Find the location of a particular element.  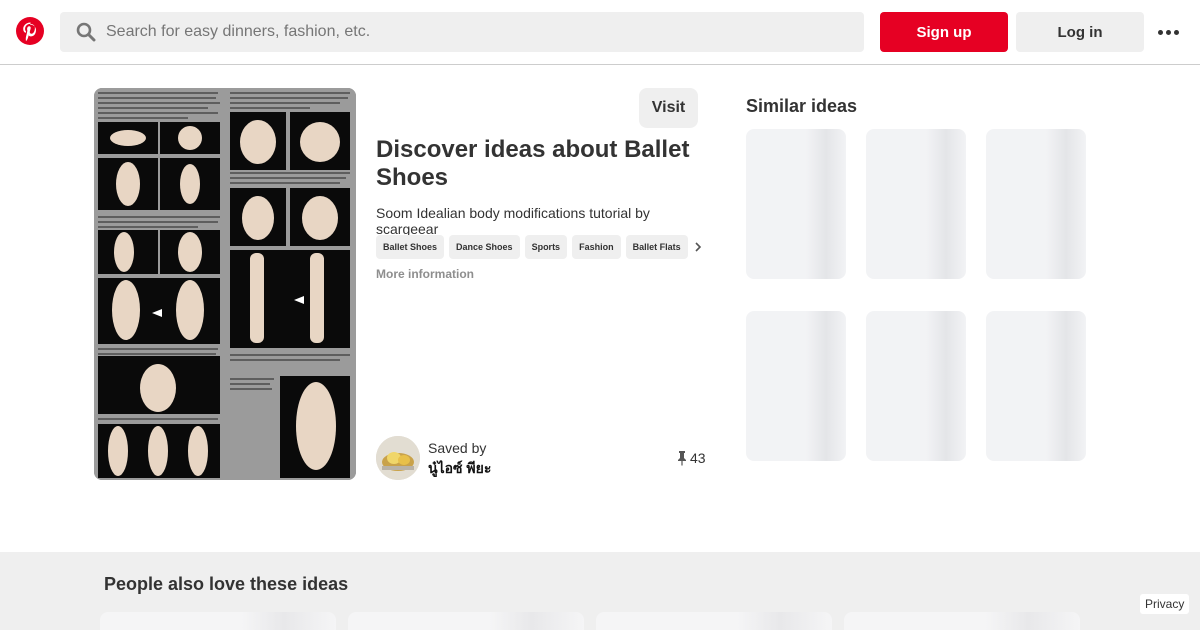

more-information-link: More information is located at coordinates (425, 274).